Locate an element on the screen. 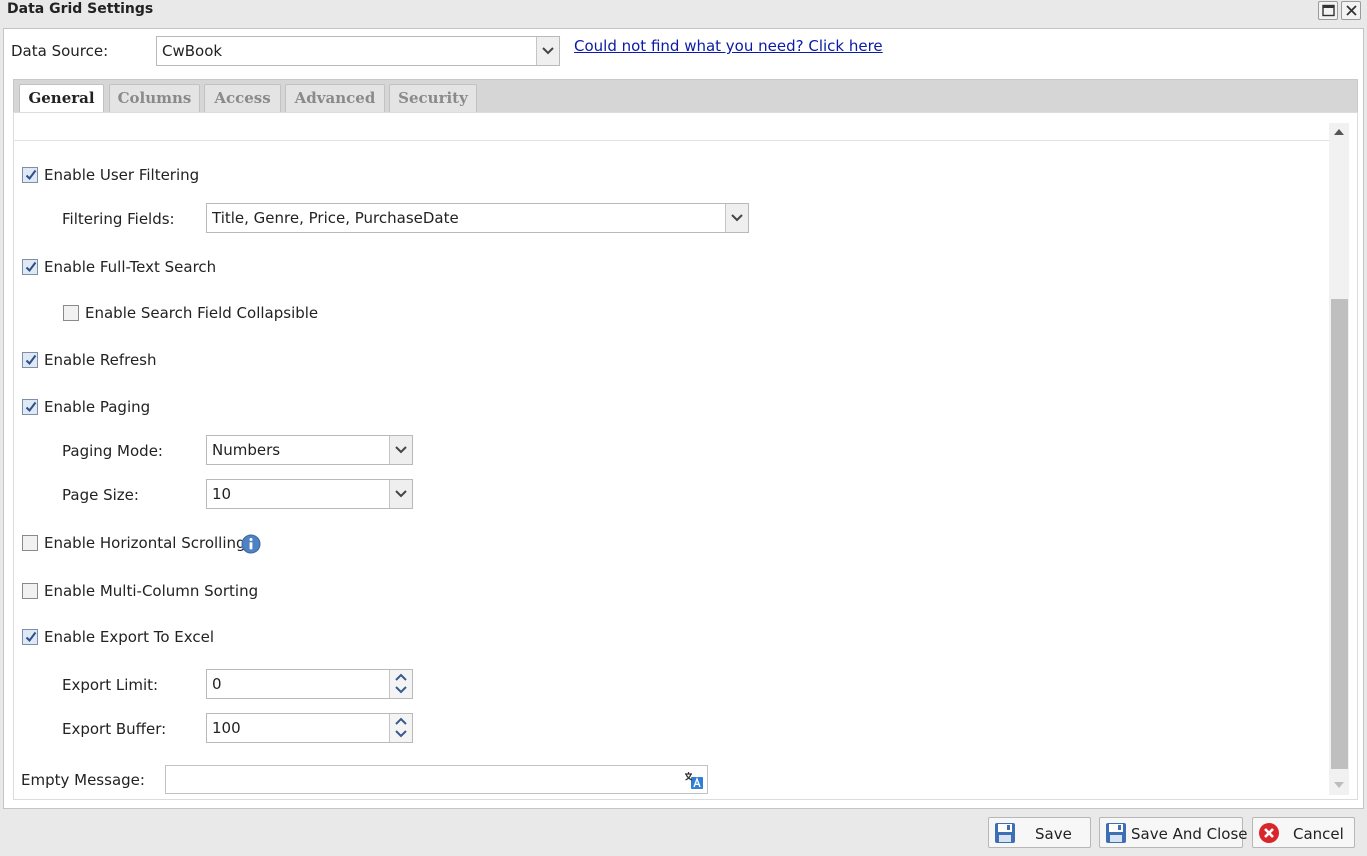 Image resolution: width=1367 pixels, height=856 pixels. tab-access: Access is located at coordinates (242, 98).